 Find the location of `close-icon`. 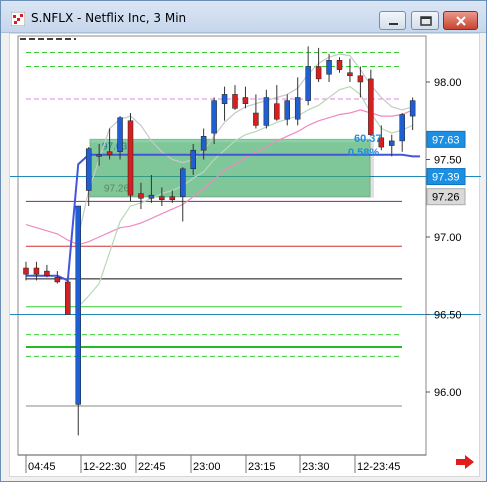

close-icon is located at coordinates (461, 21).